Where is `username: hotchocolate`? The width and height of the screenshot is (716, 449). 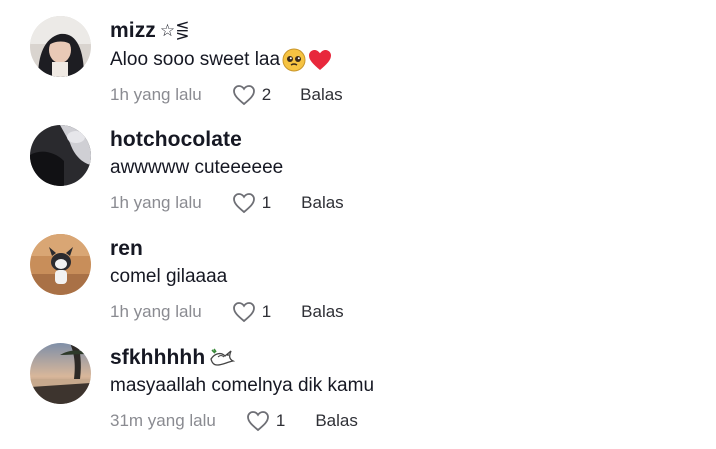 username: hotchocolate is located at coordinates (176, 140).